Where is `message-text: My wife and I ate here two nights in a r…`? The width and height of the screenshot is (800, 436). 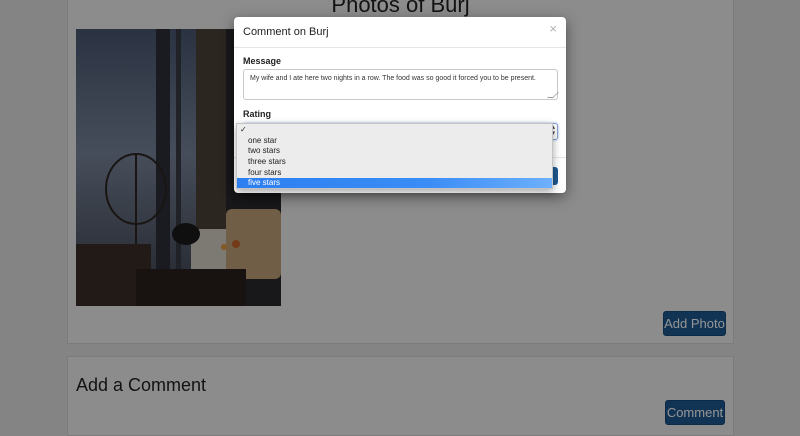
message-text: My wife and I ate here two nights in a r… is located at coordinates (393, 78).